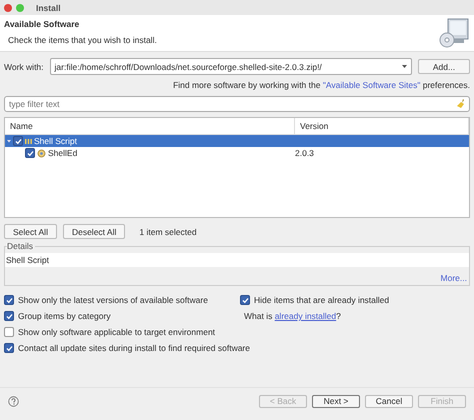 Image resolution: width=474 pixels, height=420 pixels. Describe the element at coordinates (322, 300) in the screenshot. I see `option-label: Hide items that are already installed` at that location.